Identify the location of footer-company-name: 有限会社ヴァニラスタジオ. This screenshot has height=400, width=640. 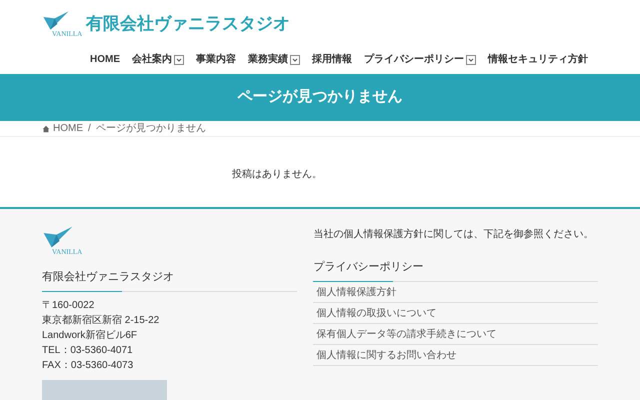
(108, 277).